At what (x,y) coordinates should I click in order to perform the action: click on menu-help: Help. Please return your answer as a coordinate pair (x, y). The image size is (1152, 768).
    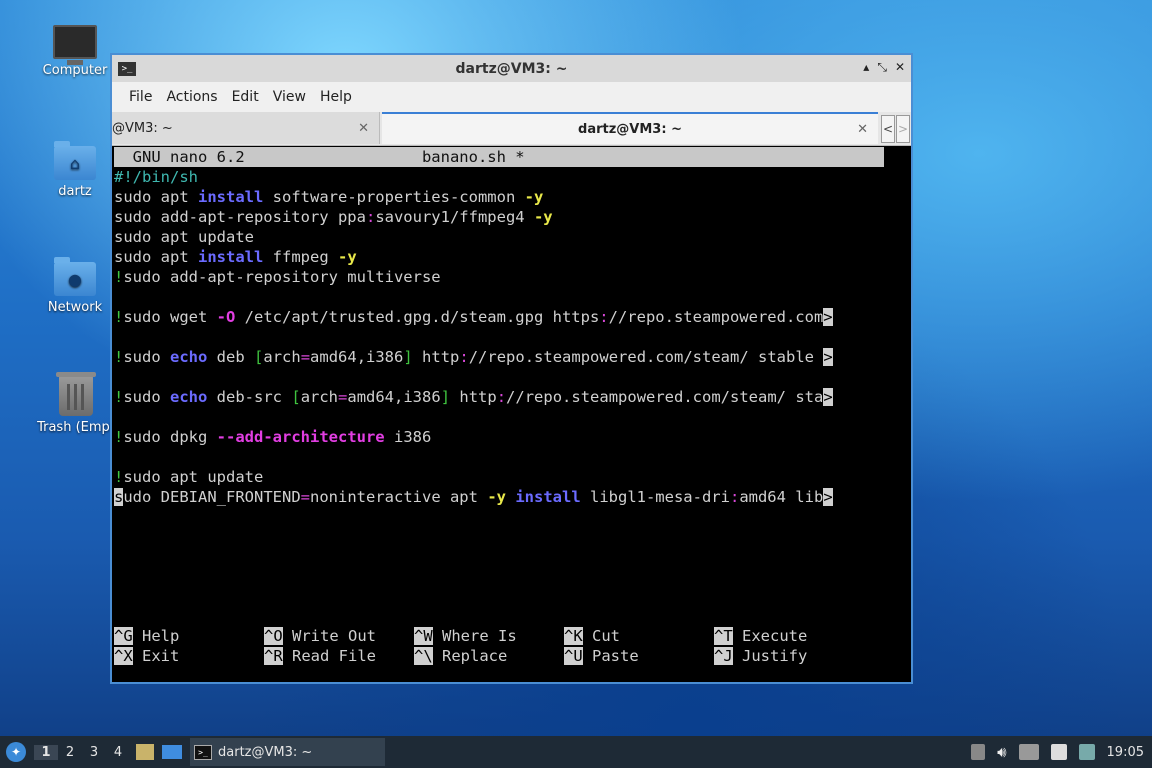
    Looking at the image, I should click on (336, 97).